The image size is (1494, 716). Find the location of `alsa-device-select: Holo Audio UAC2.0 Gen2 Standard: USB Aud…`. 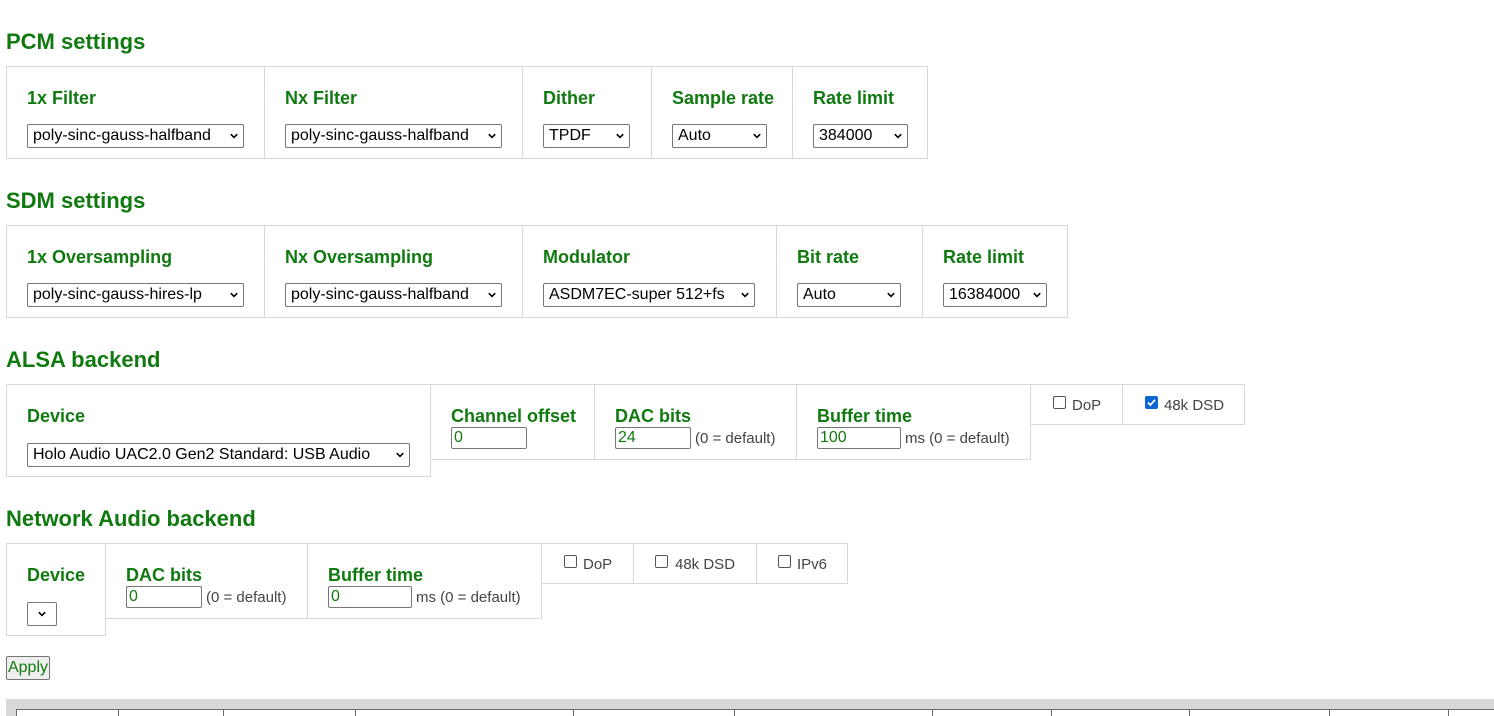

alsa-device-select: Holo Audio UAC2.0 Gen2 Standard: USB Aud… is located at coordinates (218, 455).